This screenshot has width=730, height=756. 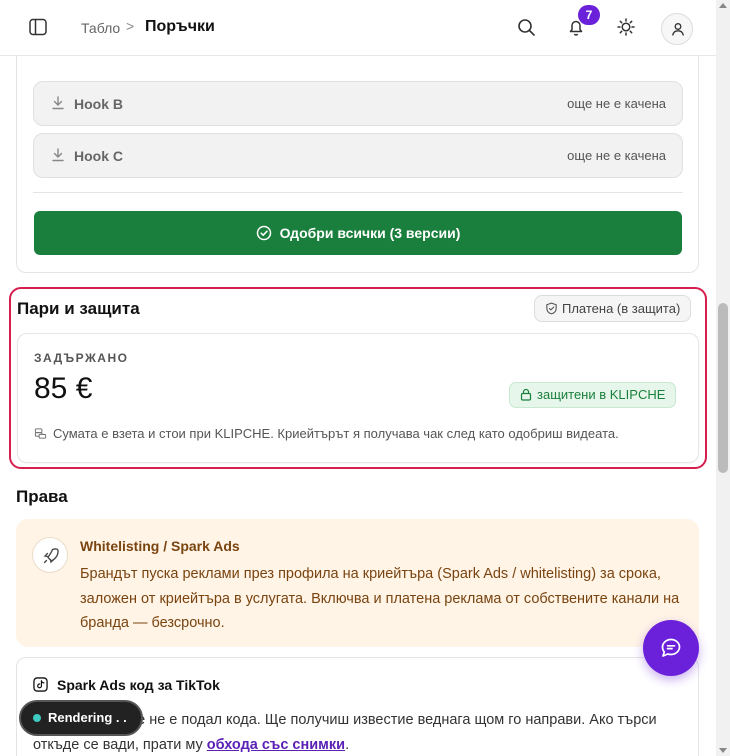 I want to click on sidebar-toggle-icon, so click(x=39, y=28).